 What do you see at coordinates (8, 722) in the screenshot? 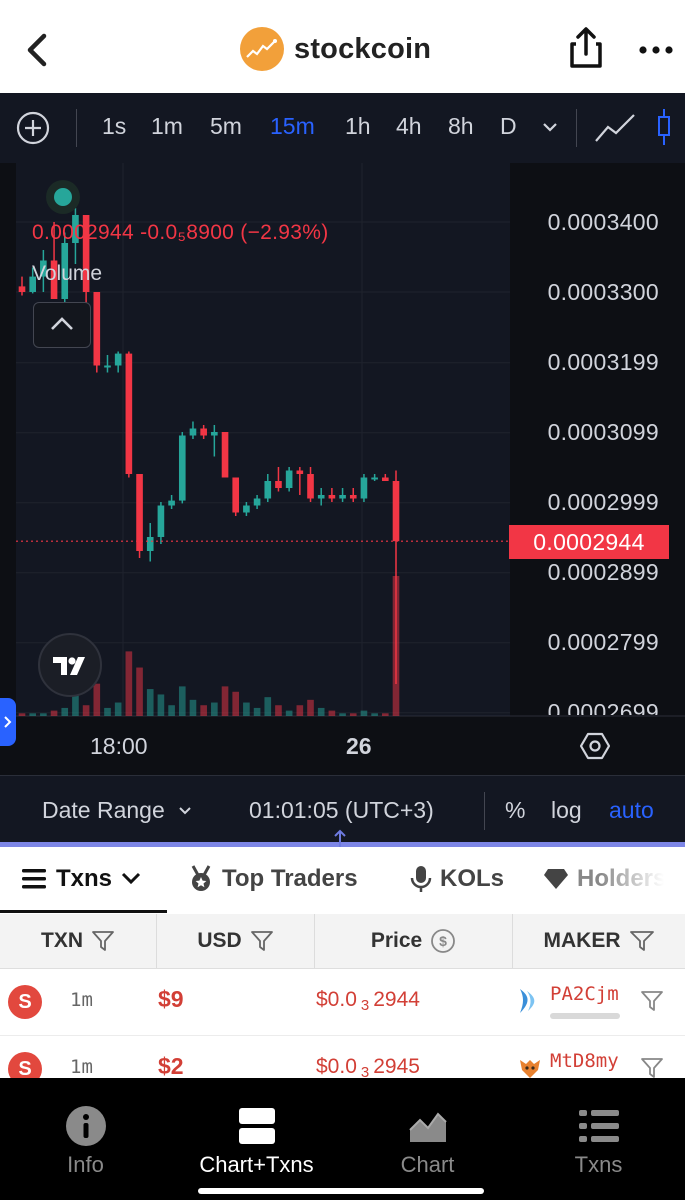
I see `drawing-toolbar-toggle` at bounding box center [8, 722].